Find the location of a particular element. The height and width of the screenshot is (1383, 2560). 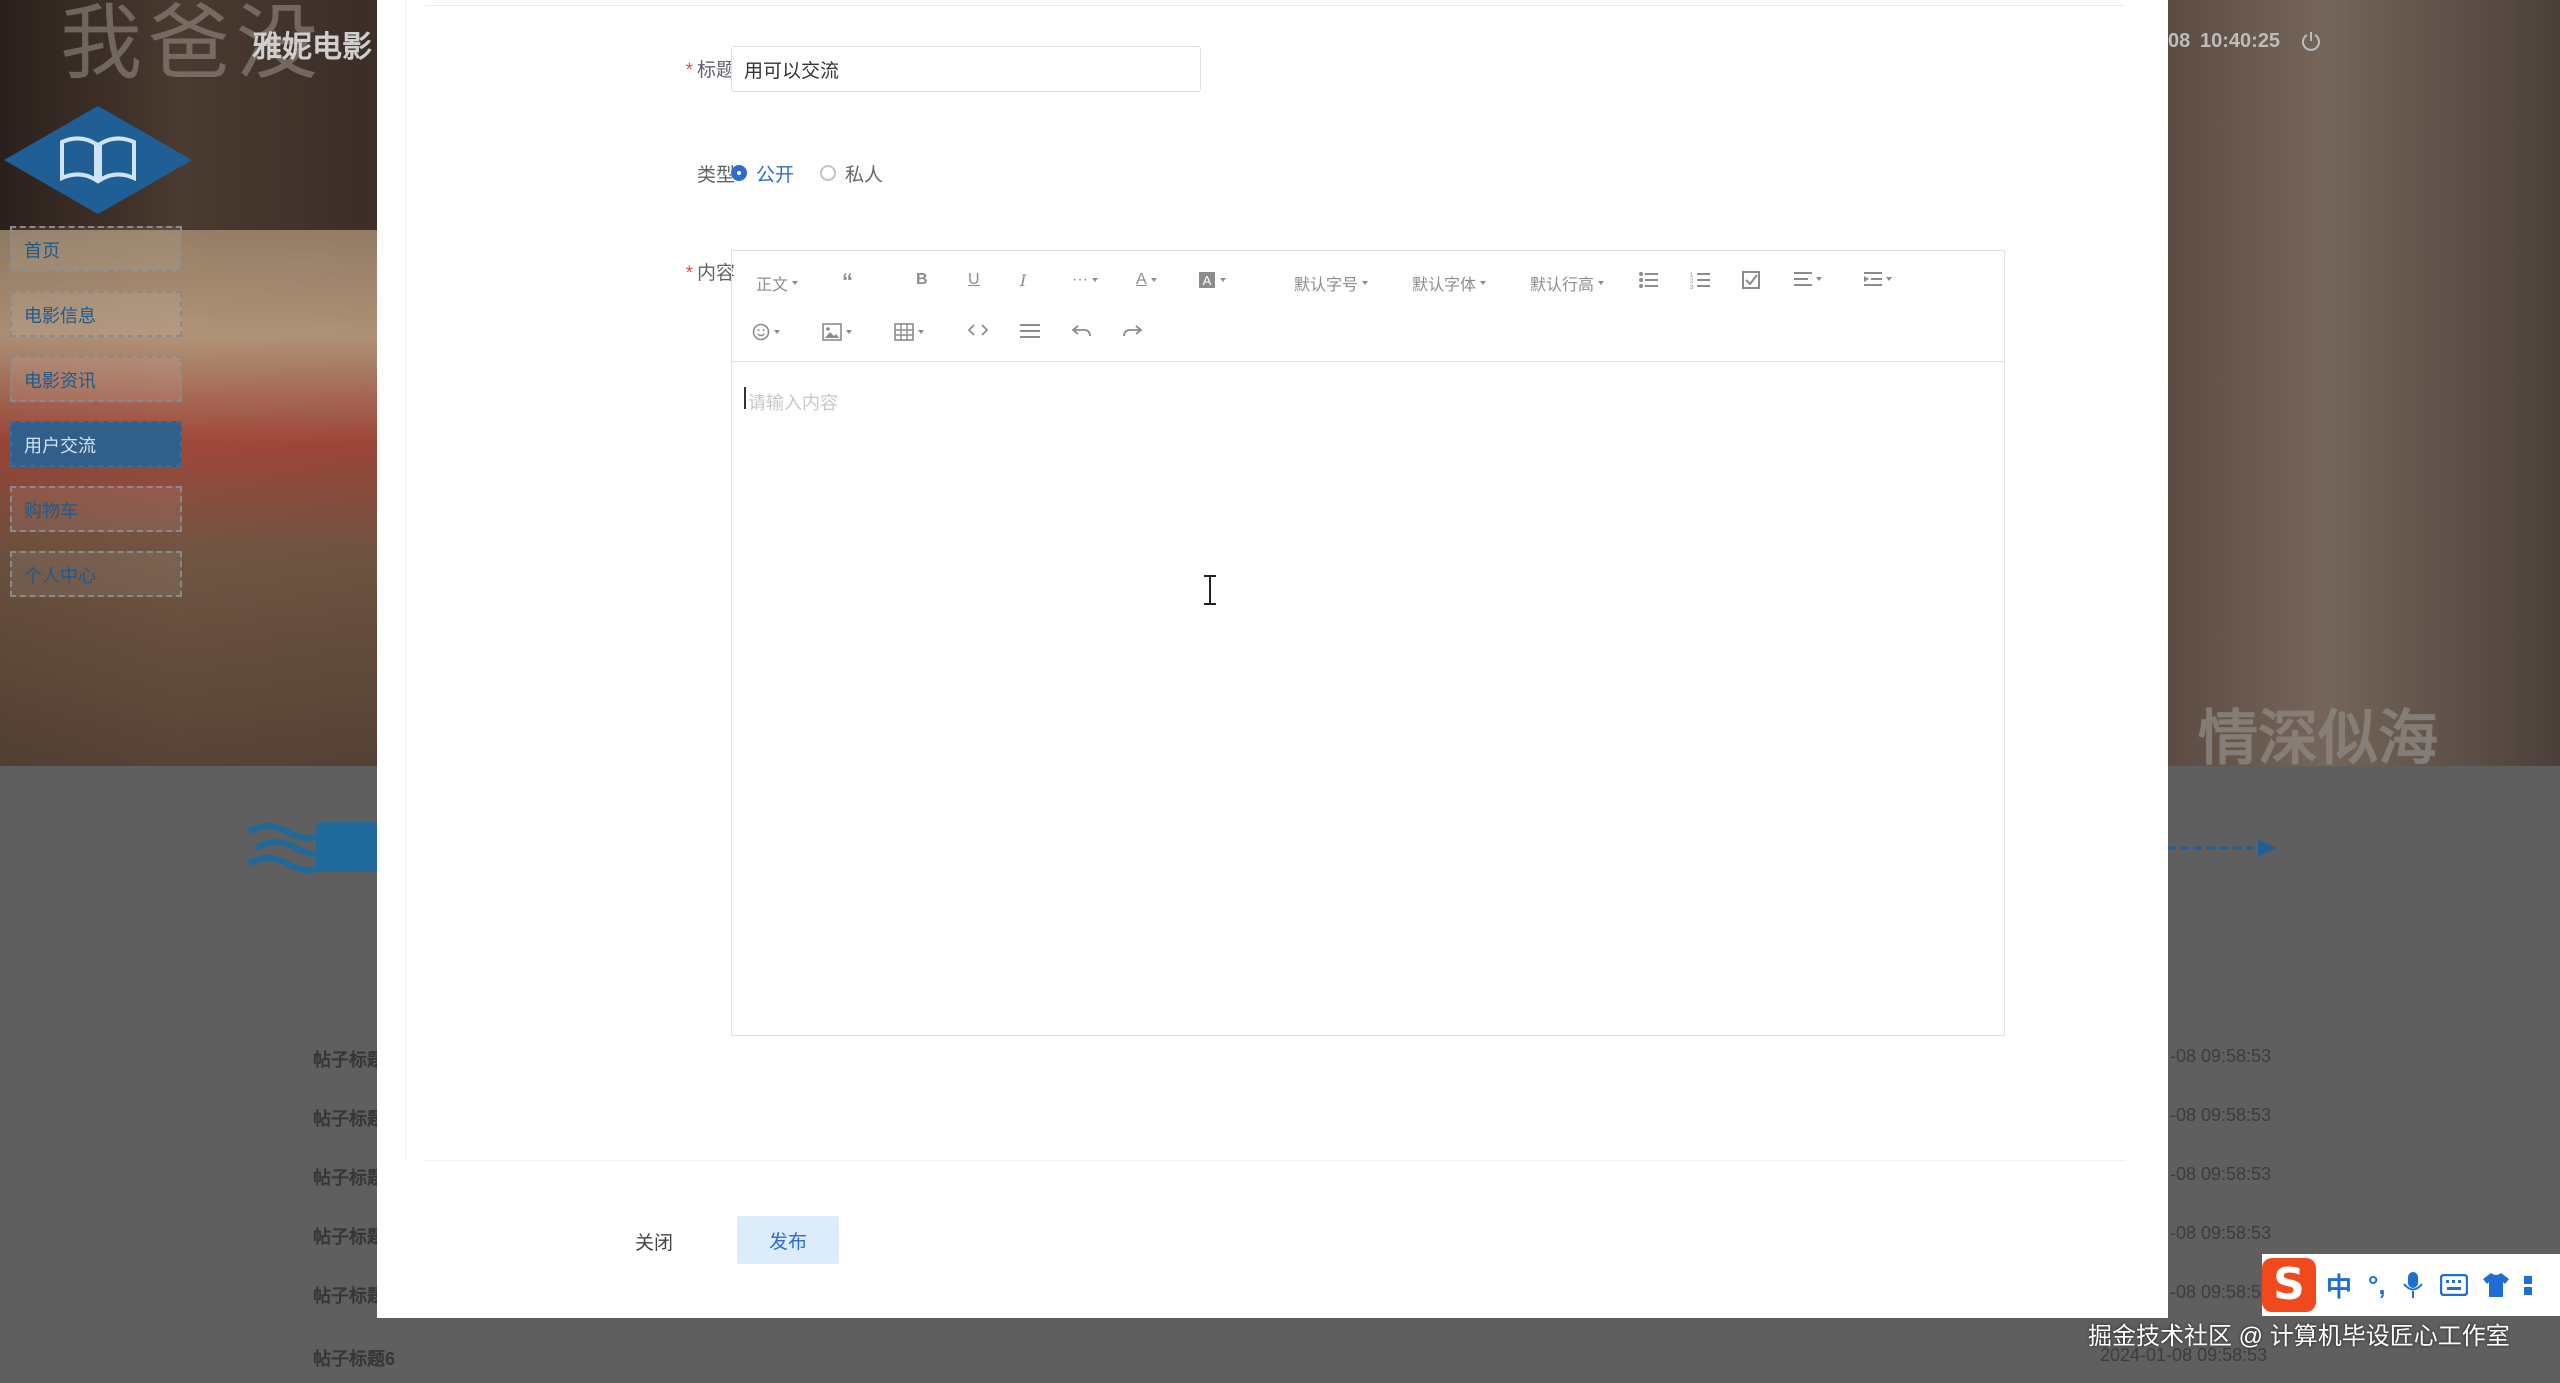

ime-chinese-mode: 中 is located at coordinates (2339, 1285).